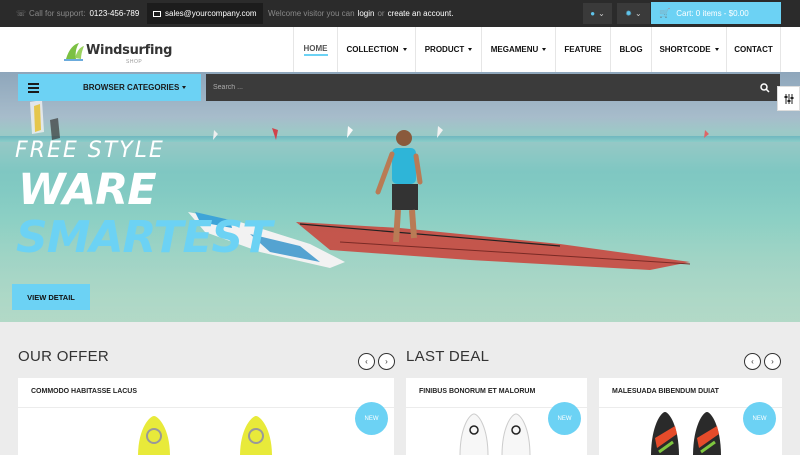  I want to click on nav-contact-label: CONTACT, so click(753, 49).